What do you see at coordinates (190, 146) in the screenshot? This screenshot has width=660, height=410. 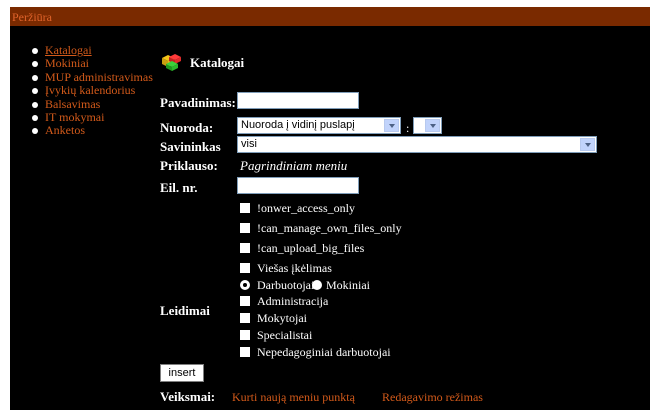 I see `savininkas-label: Savininkas` at bounding box center [190, 146].